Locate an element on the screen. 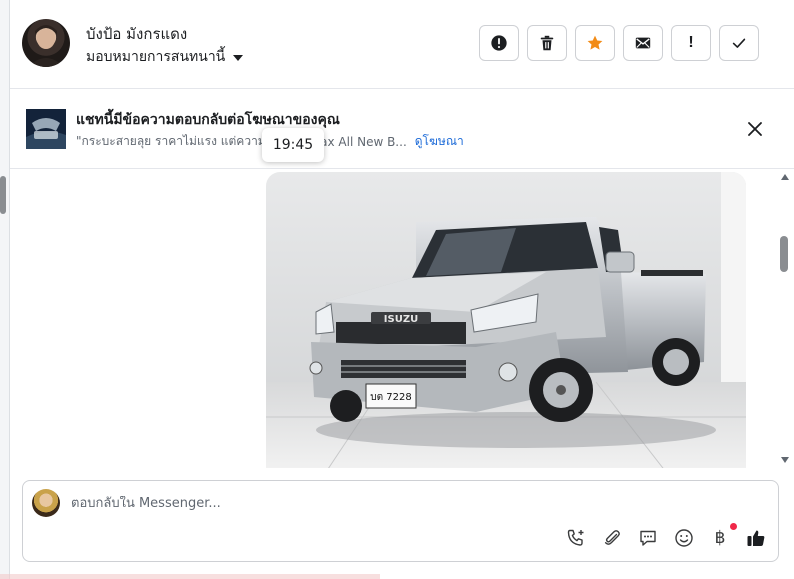  baht-icon: ฿ is located at coordinates (720, 537).